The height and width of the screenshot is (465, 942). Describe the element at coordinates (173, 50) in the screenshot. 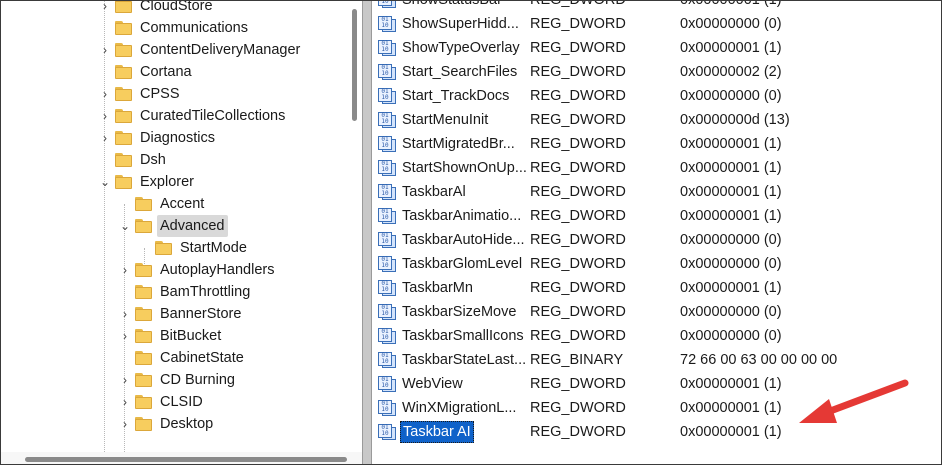

I see `tree-node: › ContentDeliveryManager` at that location.